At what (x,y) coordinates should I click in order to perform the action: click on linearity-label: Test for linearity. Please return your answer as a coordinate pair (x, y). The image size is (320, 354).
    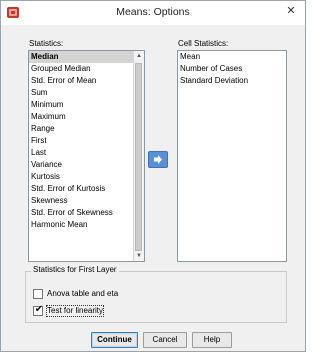
    Looking at the image, I should click on (75, 311).